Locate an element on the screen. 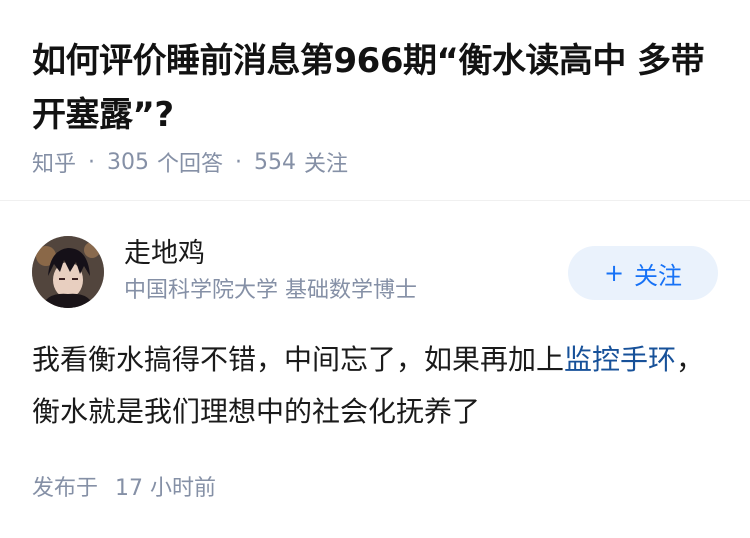 Image resolution: width=750 pixels, height=538 pixels. source-label: 知乎 is located at coordinates (54, 162).